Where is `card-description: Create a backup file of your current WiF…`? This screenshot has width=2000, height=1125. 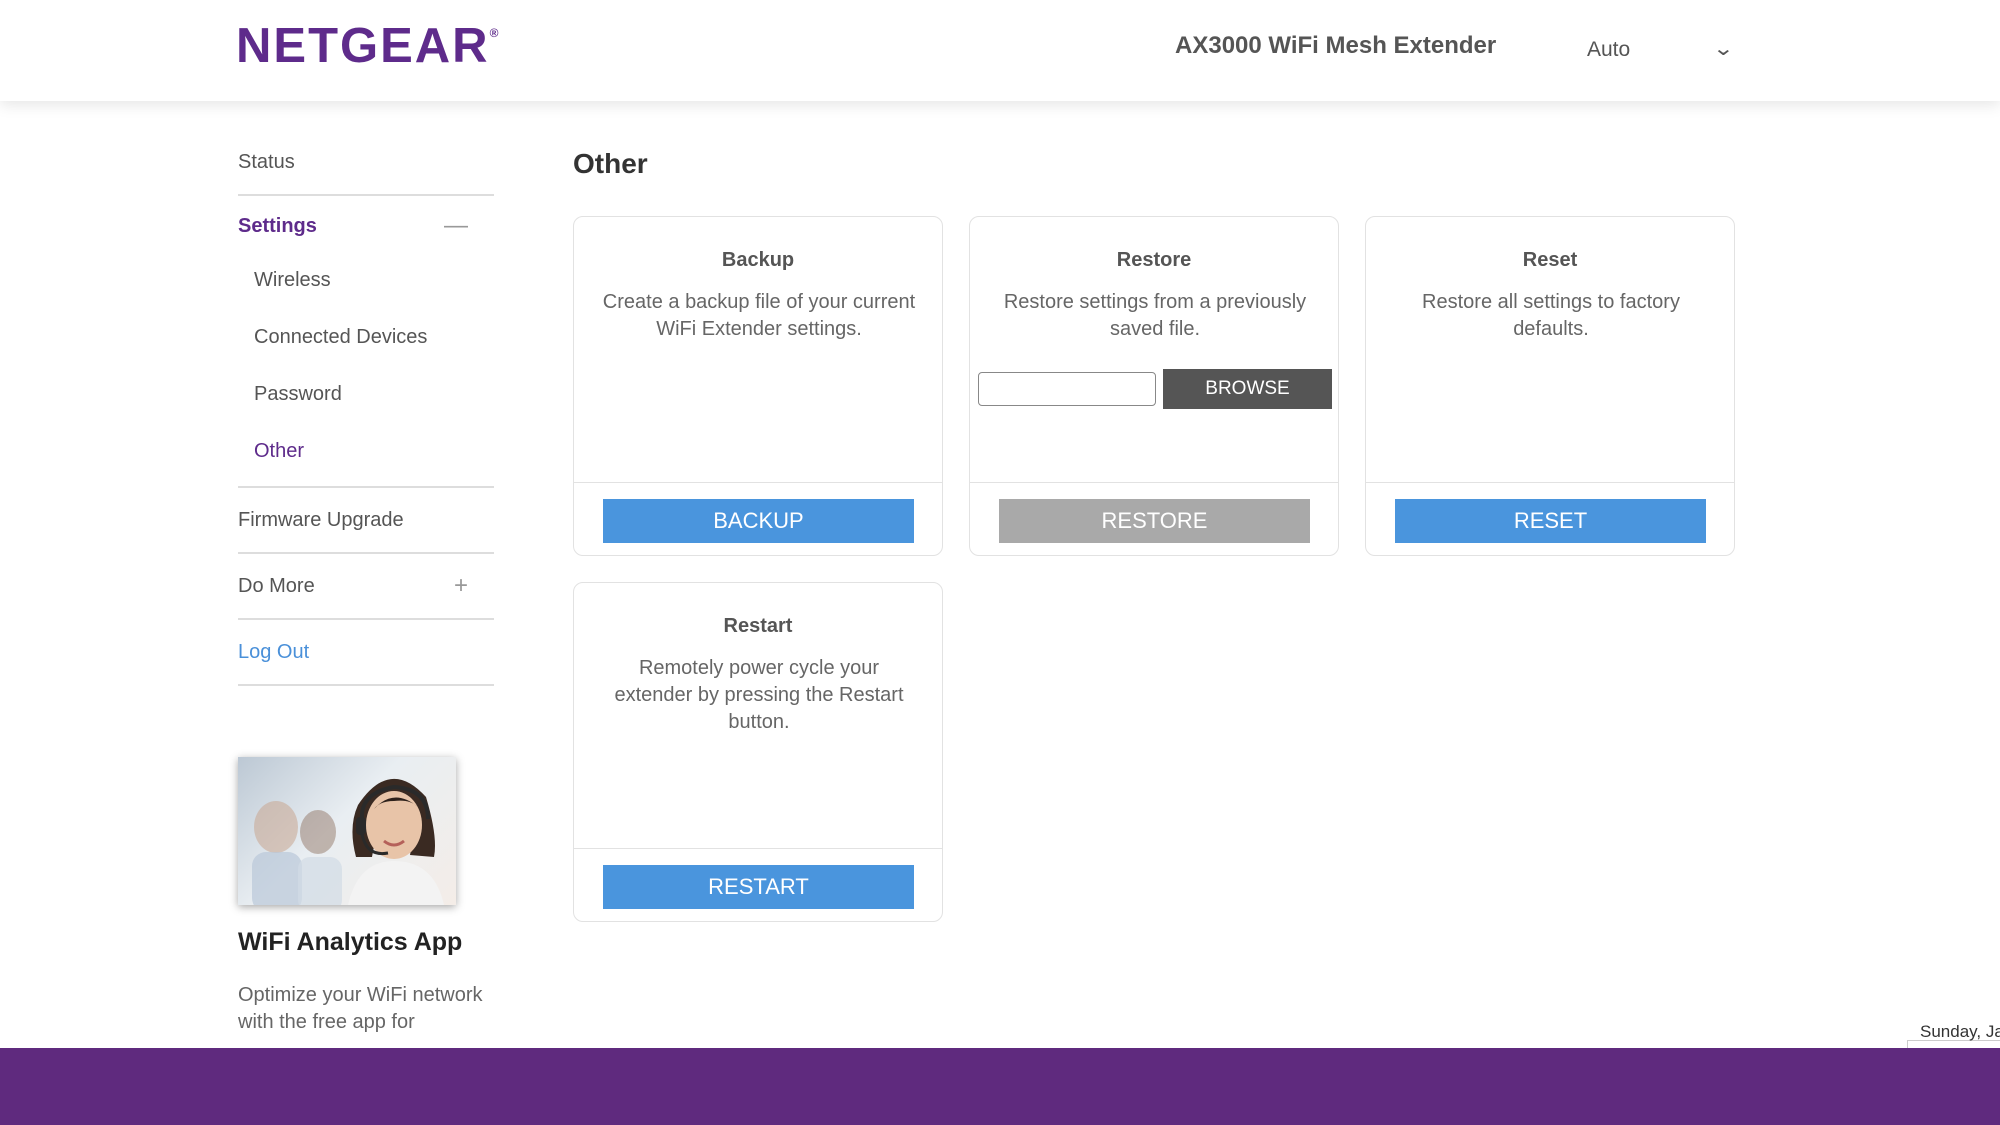 card-description: Create a backup file of your current WiF… is located at coordinates (759, 315).